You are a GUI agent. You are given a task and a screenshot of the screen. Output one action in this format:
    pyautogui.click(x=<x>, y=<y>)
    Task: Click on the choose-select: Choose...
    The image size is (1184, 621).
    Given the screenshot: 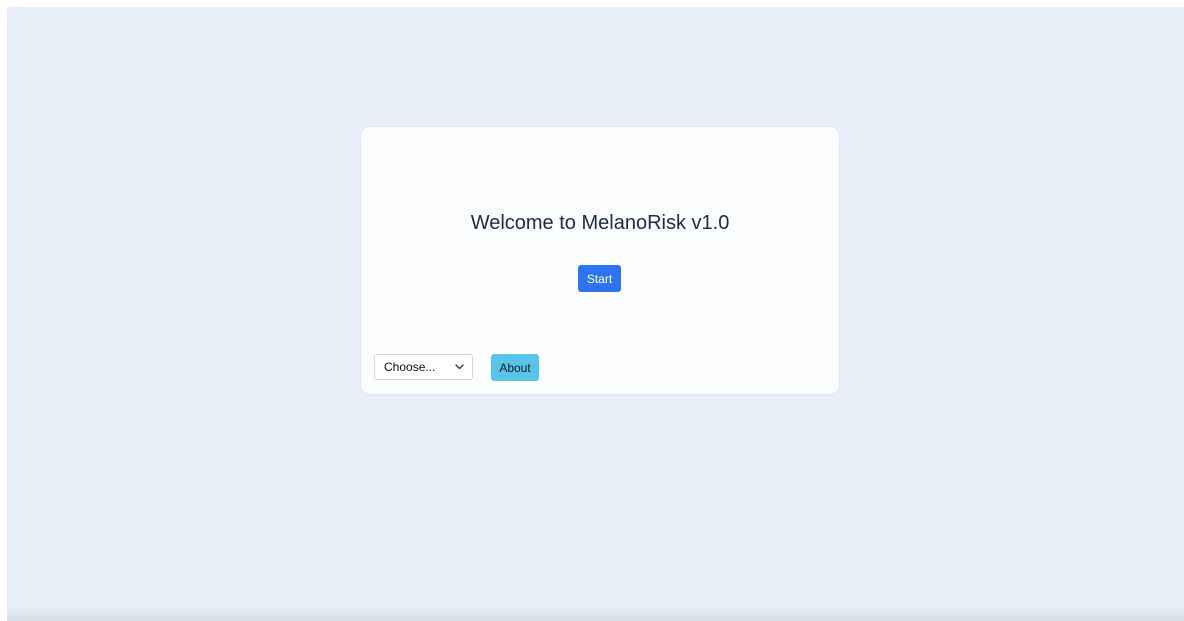 What is the action you would take?
    pyautogui.click(x=423, y=367)
    